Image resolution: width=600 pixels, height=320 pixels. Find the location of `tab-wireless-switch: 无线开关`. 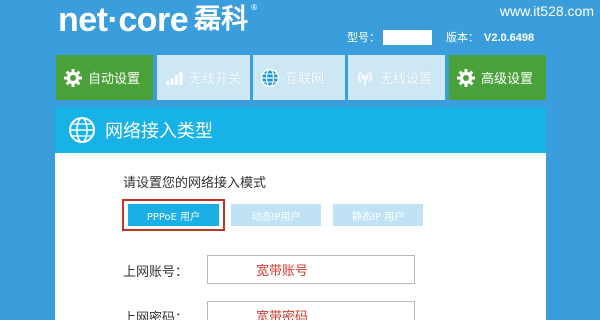

tab-wireless-switch: 无线开关 is located at coordinates (203, 77).